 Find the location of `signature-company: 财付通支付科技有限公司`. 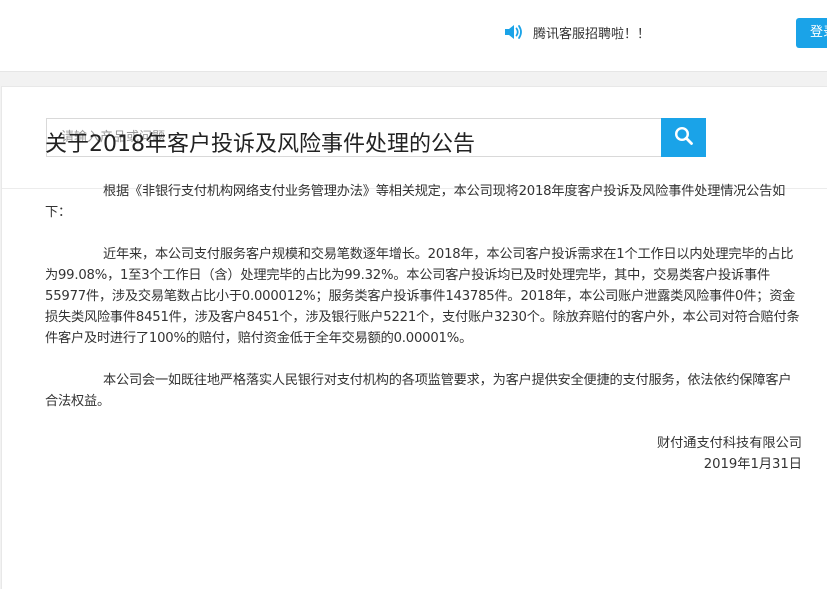

signature-company: 财付通支付科技有限公司 is located at coordinates (729, 443).